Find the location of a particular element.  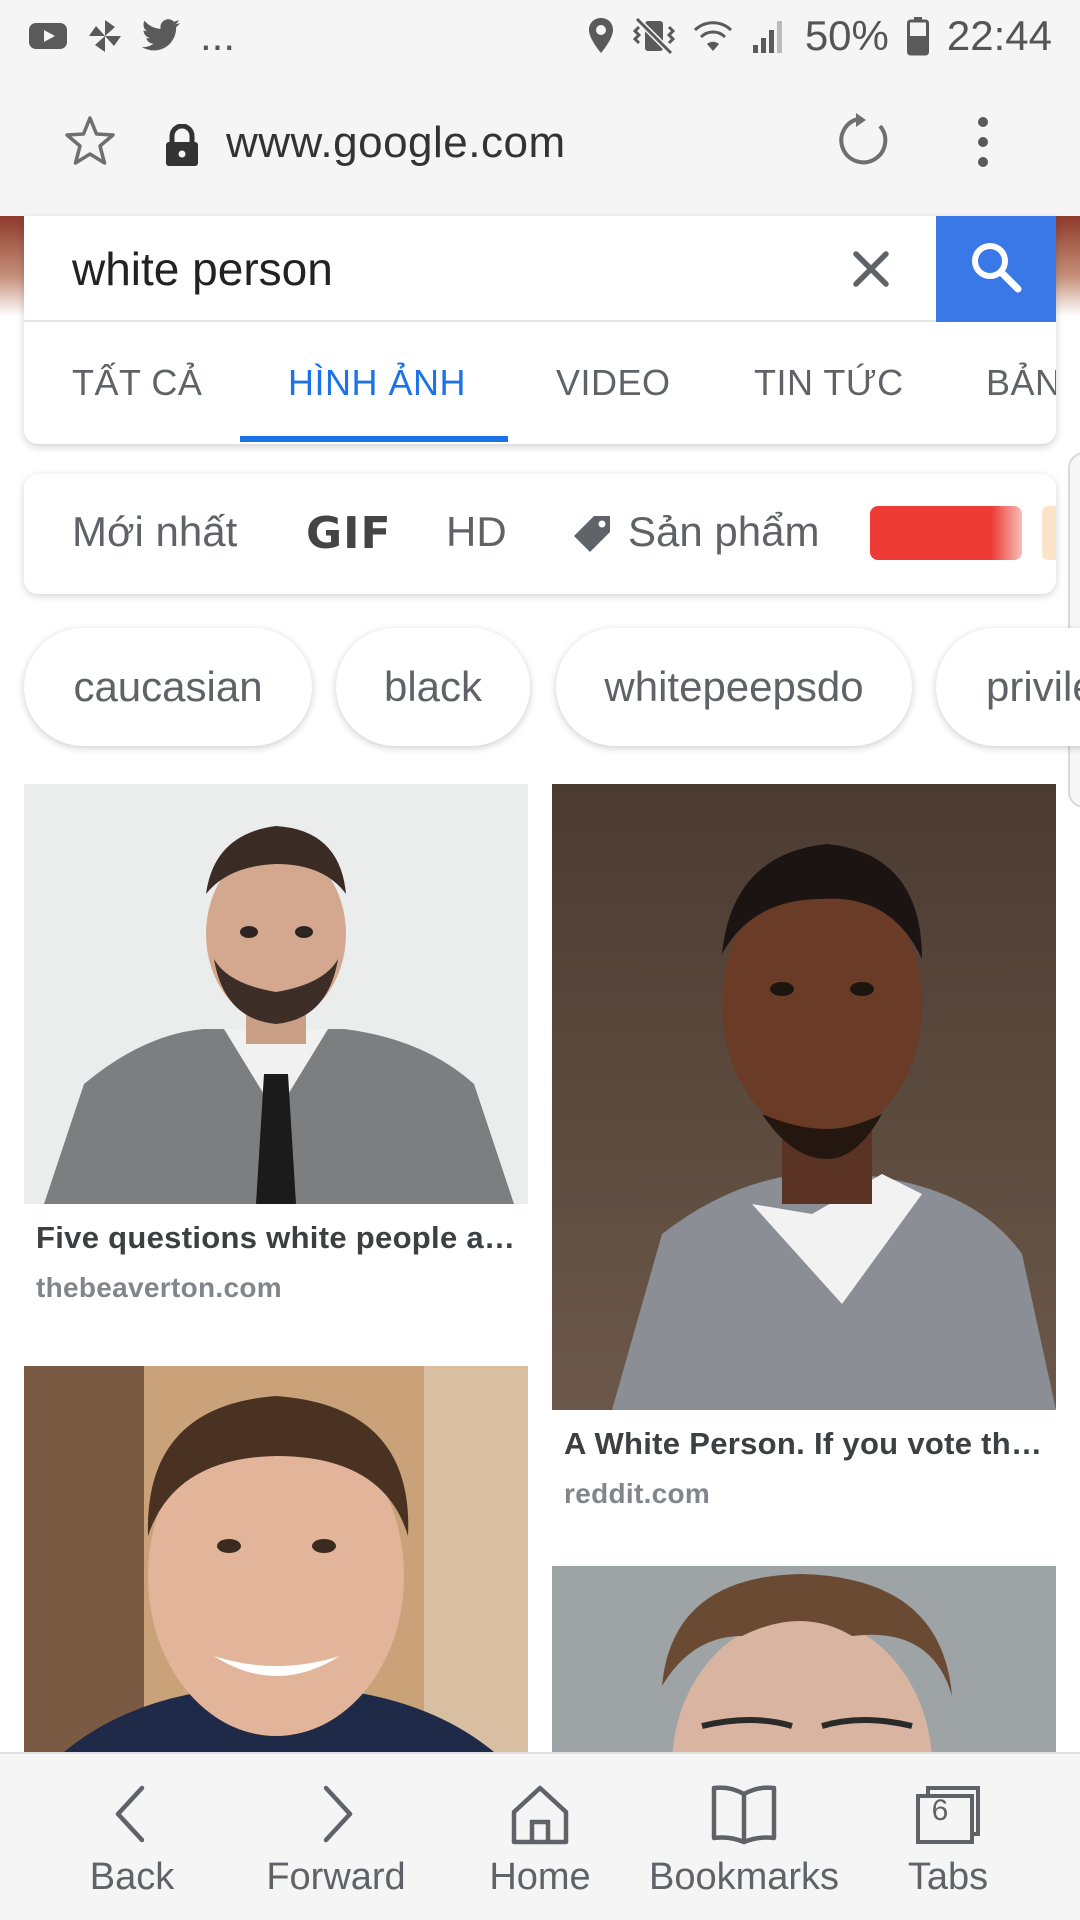

color-filter-red is located at coordinates (946, 533).